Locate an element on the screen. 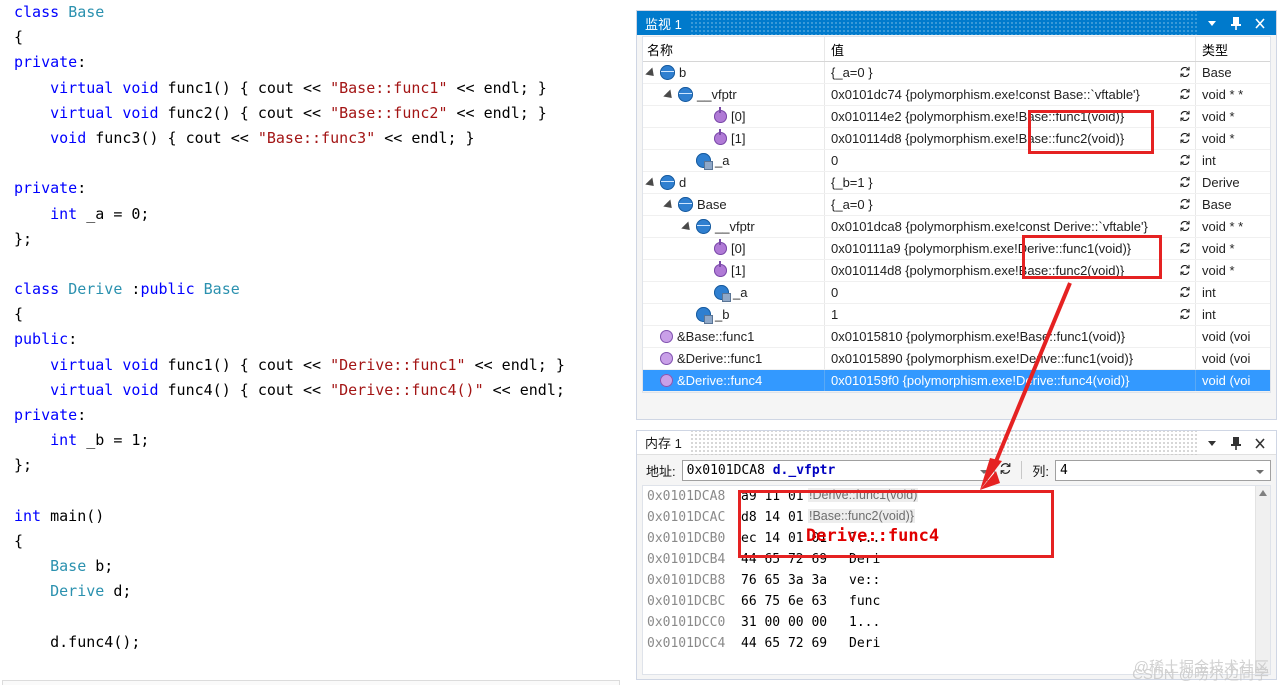 Image resolution: width=1277 pixels, height=685 pixels. watch-col-value: 值 is located at coordinates (1010, 49).